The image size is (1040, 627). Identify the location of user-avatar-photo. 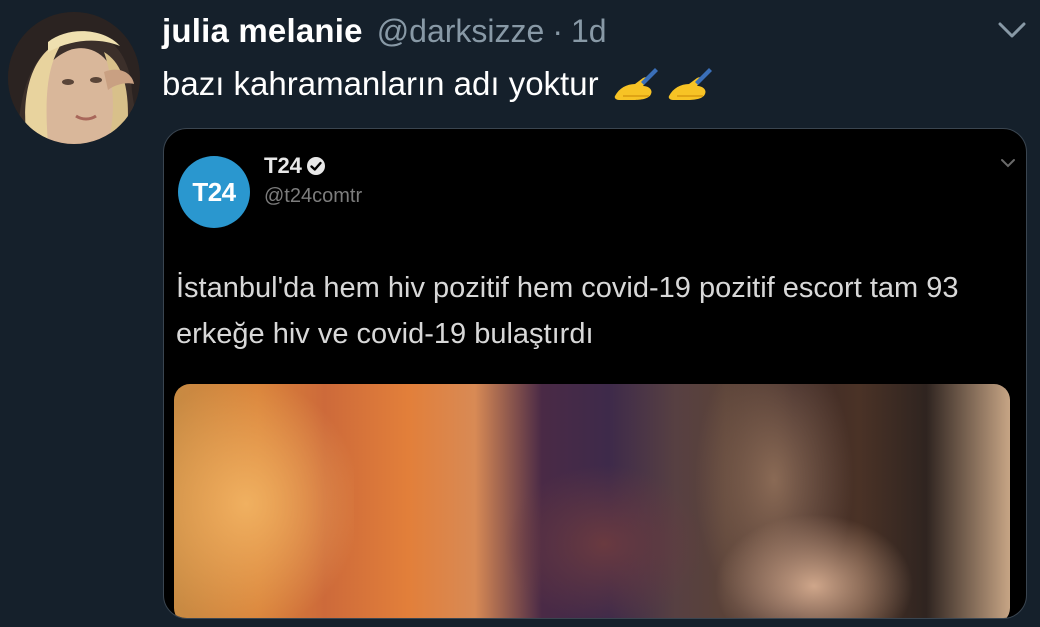
(74, 78).